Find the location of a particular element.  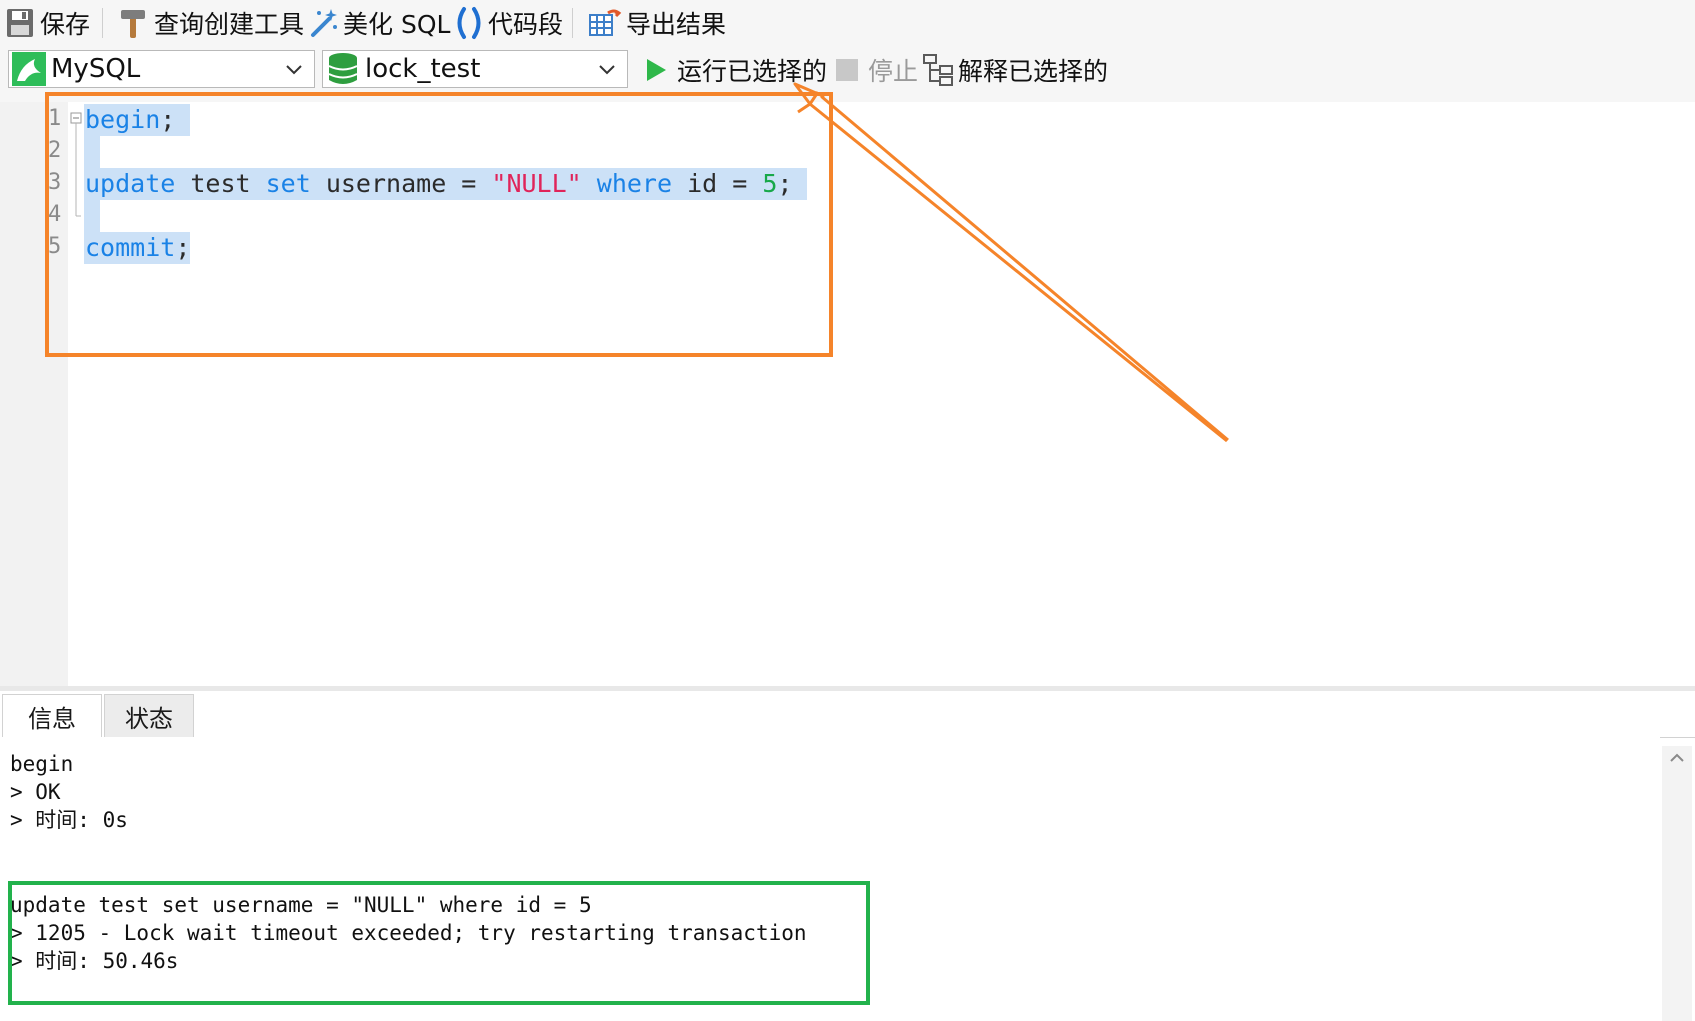

output-line: > 时间: 0s is located at coordinates (69, 820).